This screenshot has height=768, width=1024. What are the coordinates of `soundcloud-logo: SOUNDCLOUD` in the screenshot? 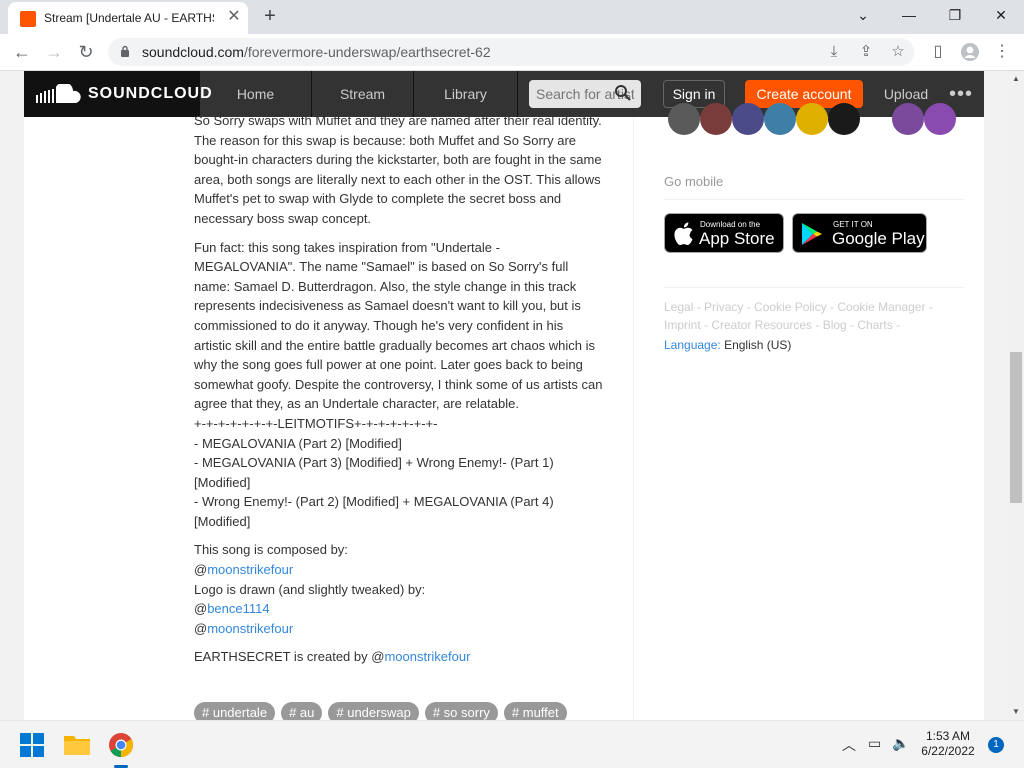 It's located at (118, 94).